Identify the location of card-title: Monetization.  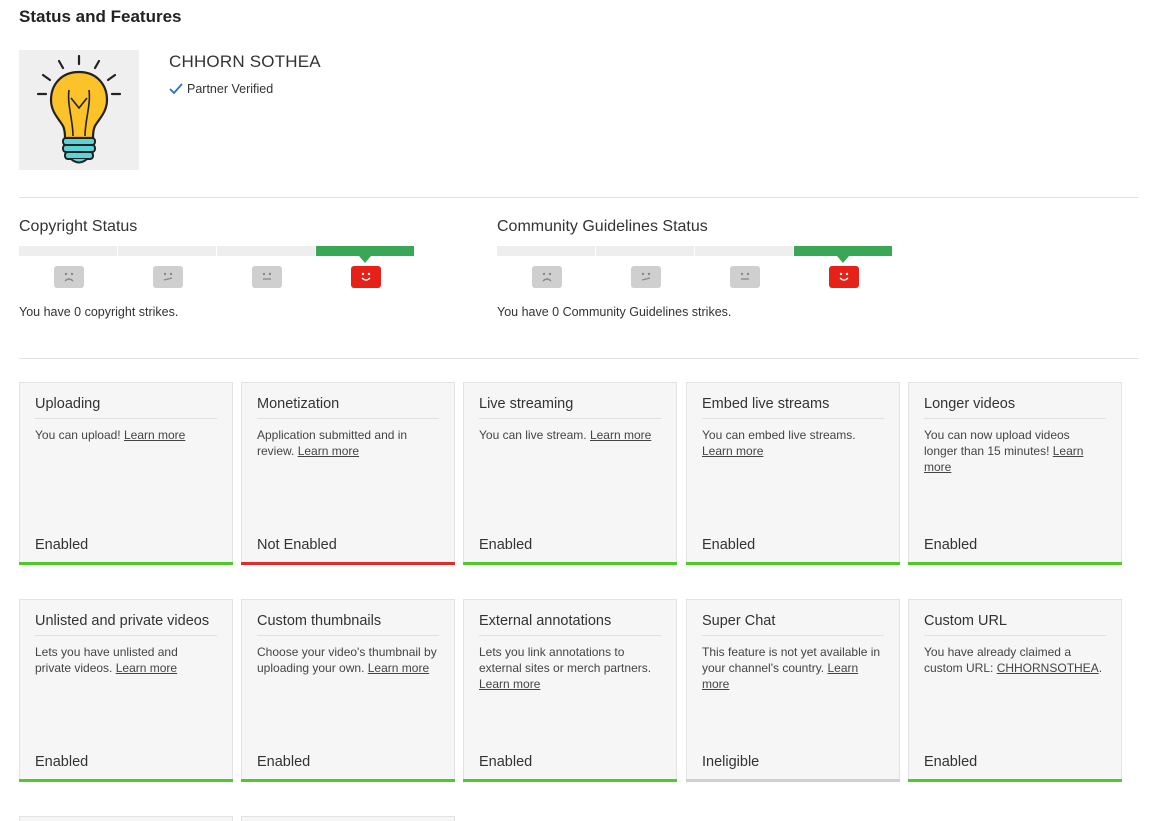
(348, 407).